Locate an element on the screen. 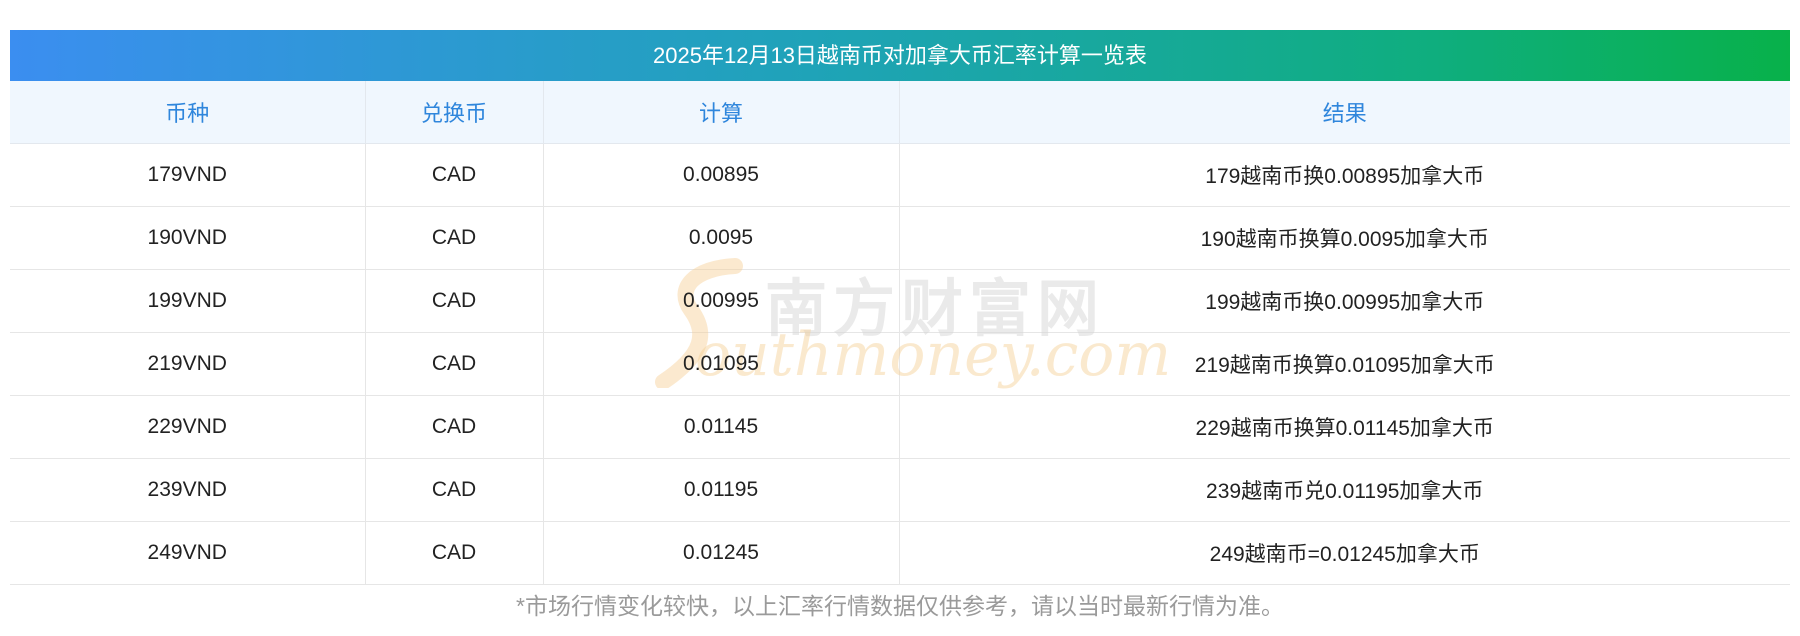 The height and width of the screenshot is (636, 1800). table-row: 229VND CAD 0.01145 229越南币换算0.01145加拿大币 is located at coordinates (900, 427).